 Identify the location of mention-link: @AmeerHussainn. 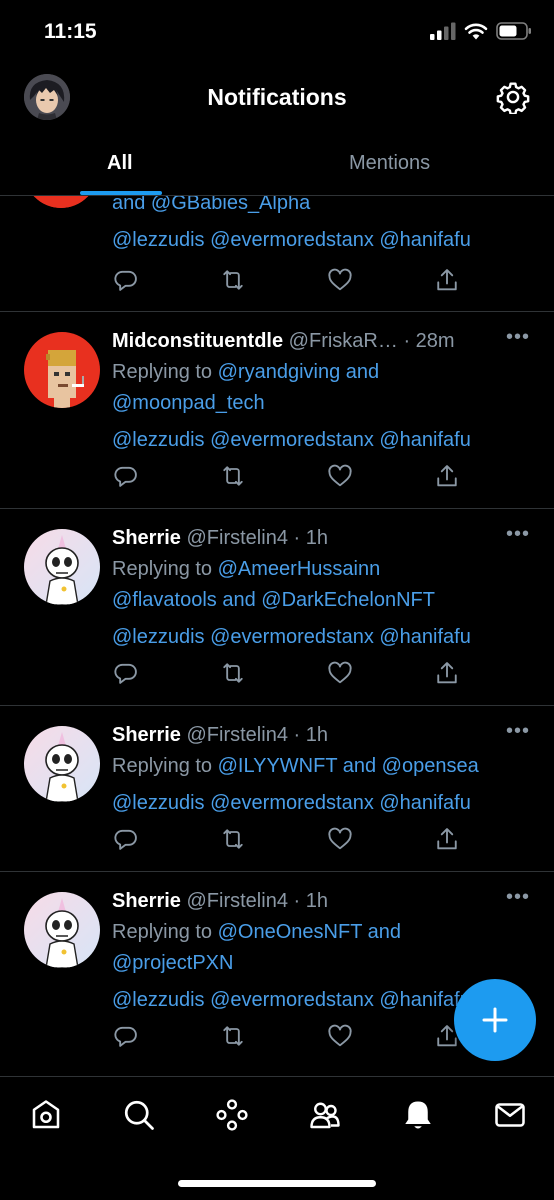
(299, 569).